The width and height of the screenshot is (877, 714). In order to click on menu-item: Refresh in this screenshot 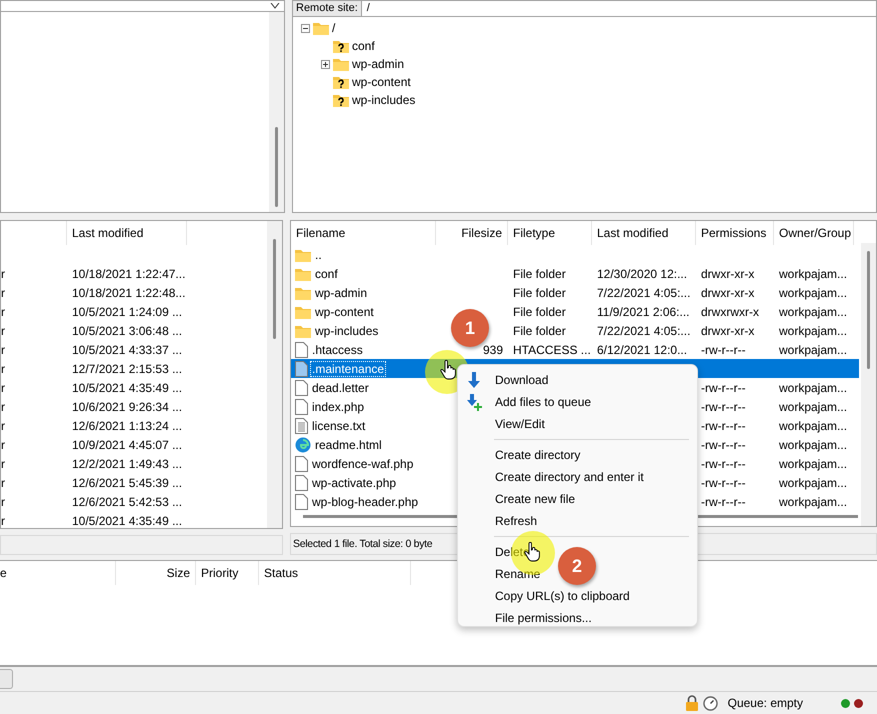, I will do `click(501, 521)`.